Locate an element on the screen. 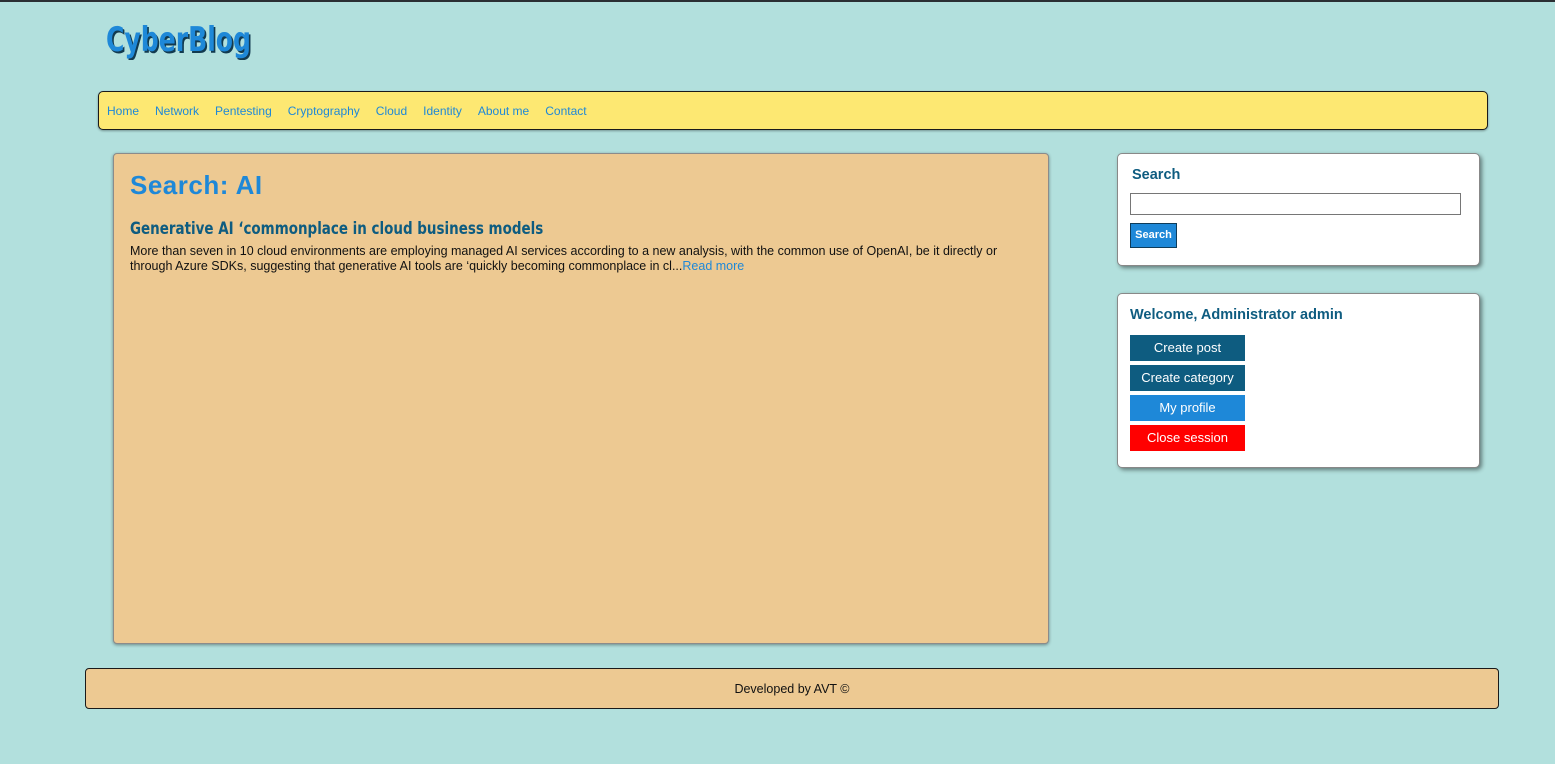  my-profile-button: My profile is located at coordinates (1187, 408).